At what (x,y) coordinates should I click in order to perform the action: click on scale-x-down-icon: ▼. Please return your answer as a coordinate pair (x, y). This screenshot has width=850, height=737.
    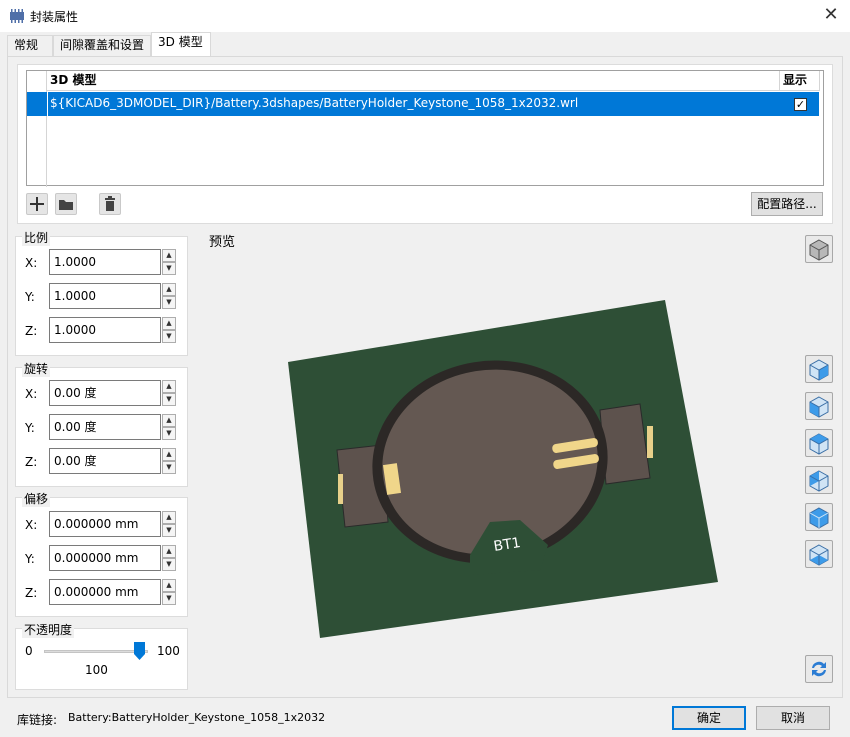
    Looking at the image, I should click on (169, 268).